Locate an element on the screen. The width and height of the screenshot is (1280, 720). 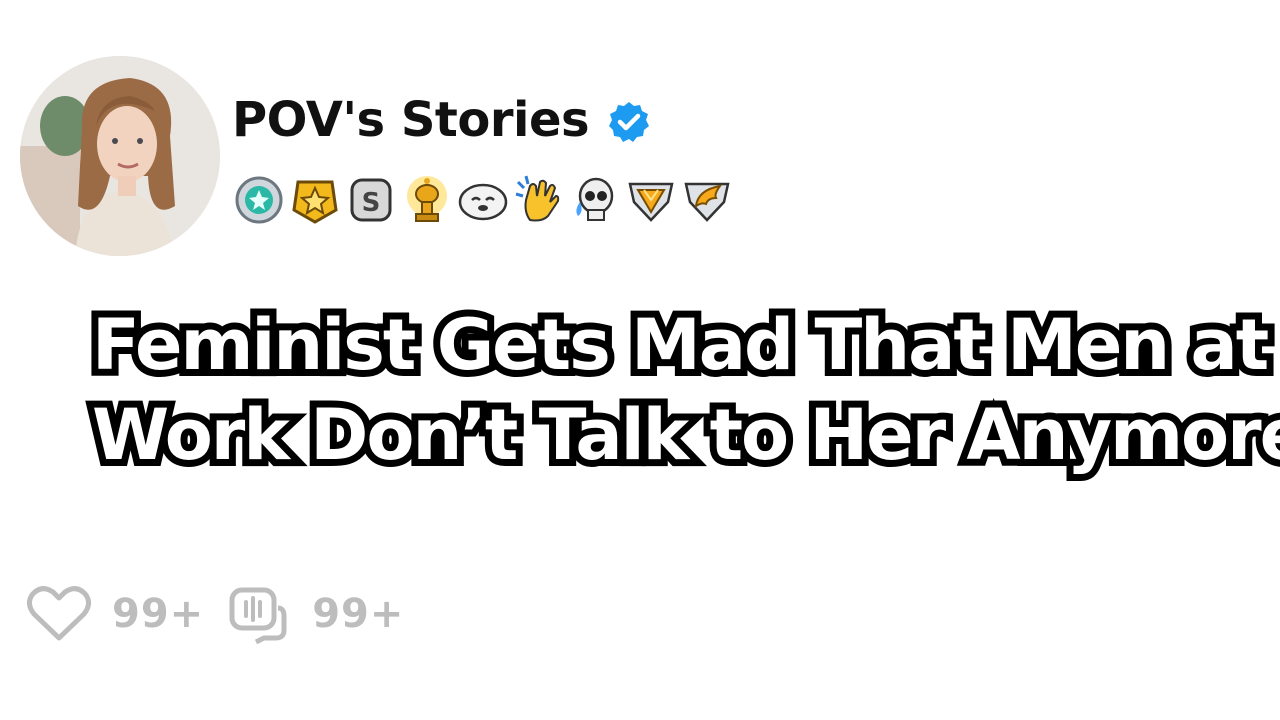
avatar-photo is located at coordinates (120, 156).